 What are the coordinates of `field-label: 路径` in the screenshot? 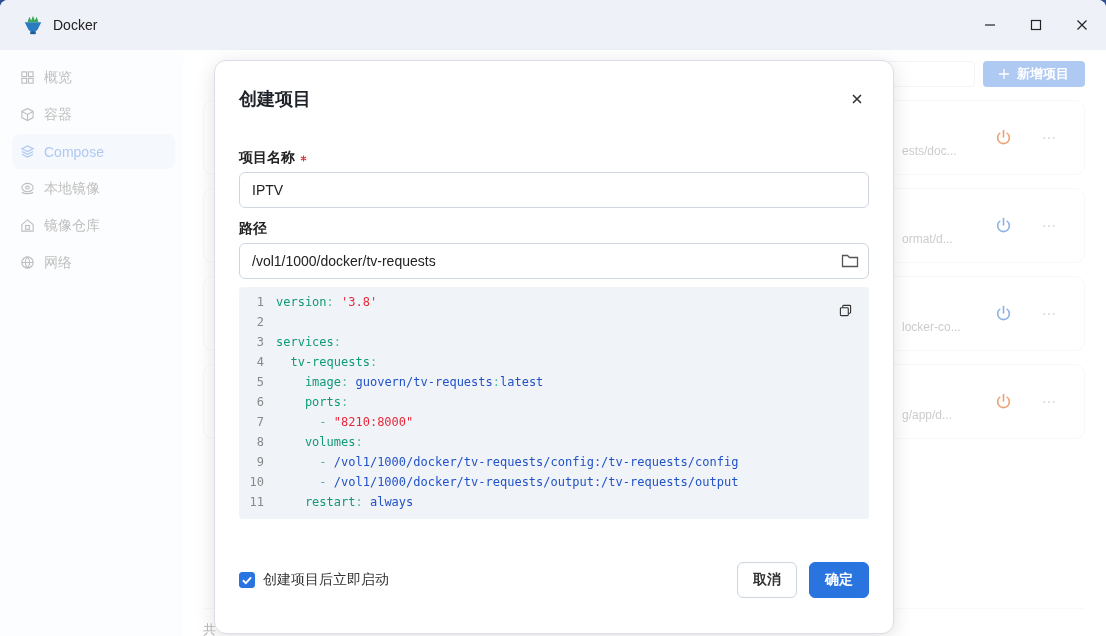 It's located at (253, 229).